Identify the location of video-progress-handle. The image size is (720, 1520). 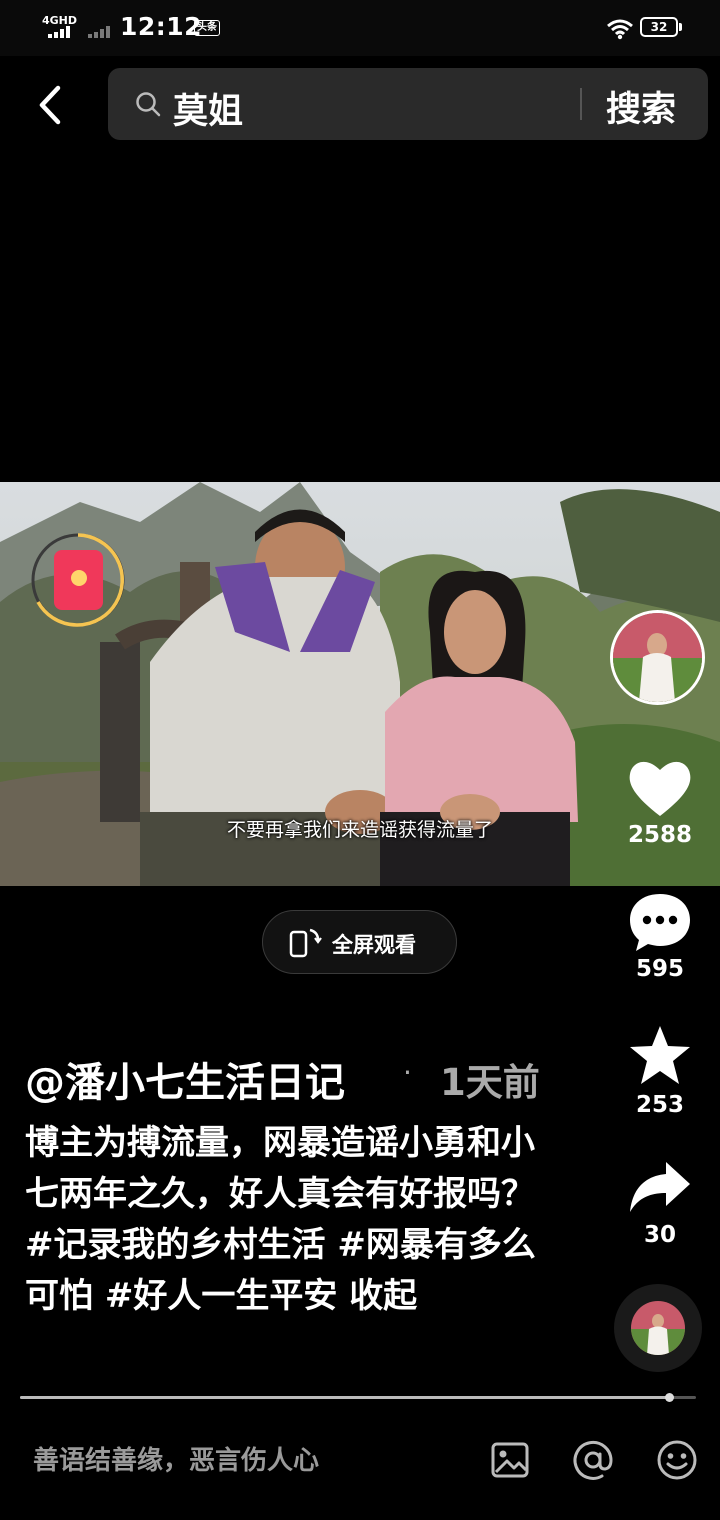
(669, 1397).